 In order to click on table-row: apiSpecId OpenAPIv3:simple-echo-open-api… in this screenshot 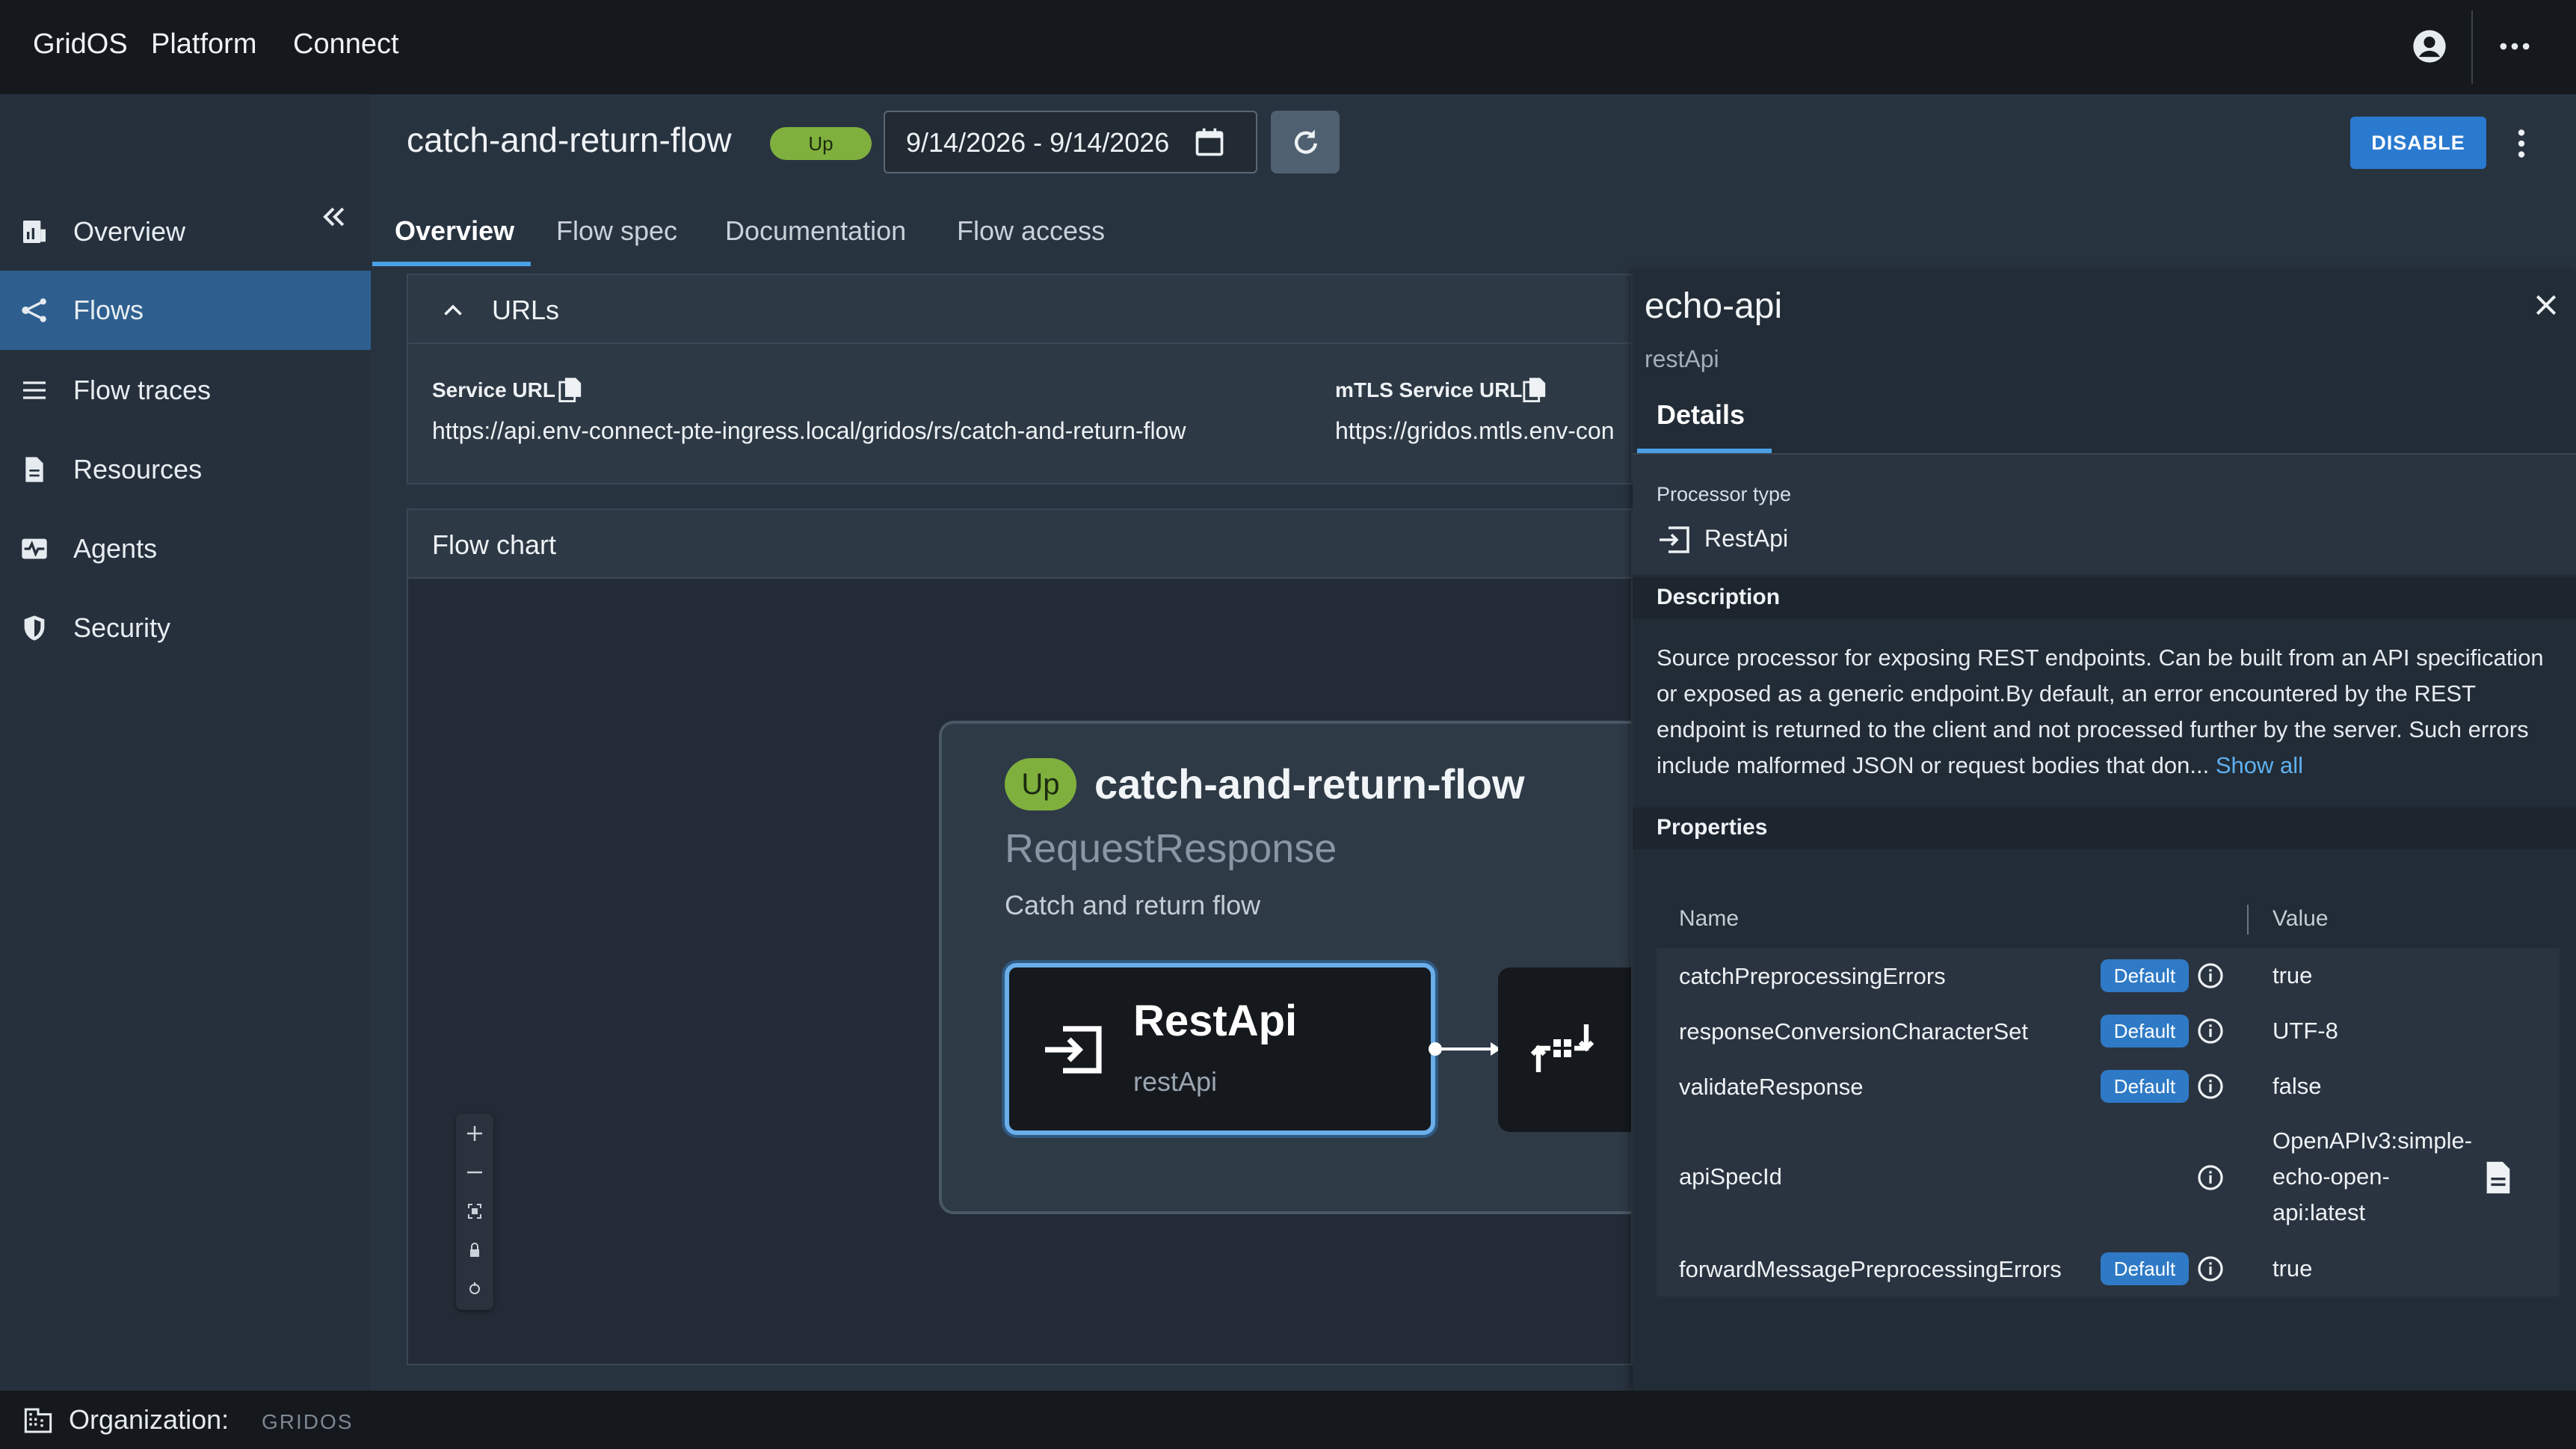, I will do `click(2108, 1178)`.